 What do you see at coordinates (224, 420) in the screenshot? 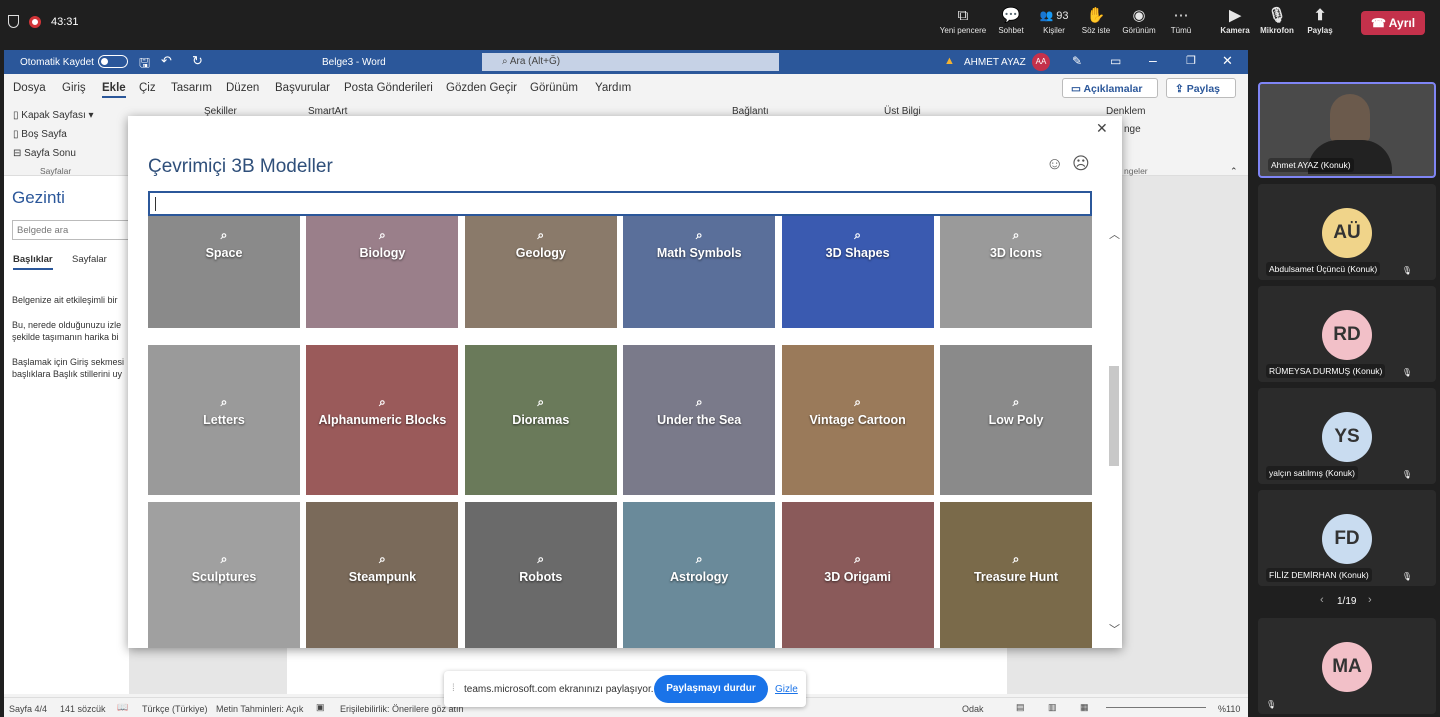
I see `category-tile: ⌕ Letters` at bounding box center [224, 420].